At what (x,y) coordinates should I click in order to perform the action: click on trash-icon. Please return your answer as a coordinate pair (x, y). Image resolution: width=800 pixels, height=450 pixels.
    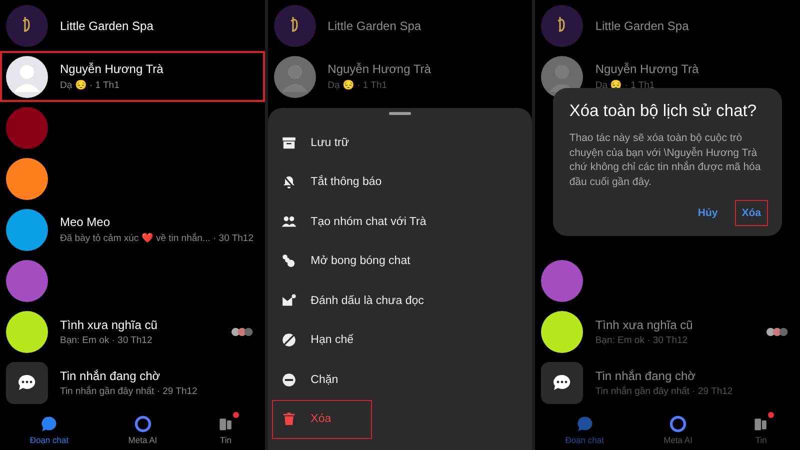
    Looking at the image, I should click on (288, 419).